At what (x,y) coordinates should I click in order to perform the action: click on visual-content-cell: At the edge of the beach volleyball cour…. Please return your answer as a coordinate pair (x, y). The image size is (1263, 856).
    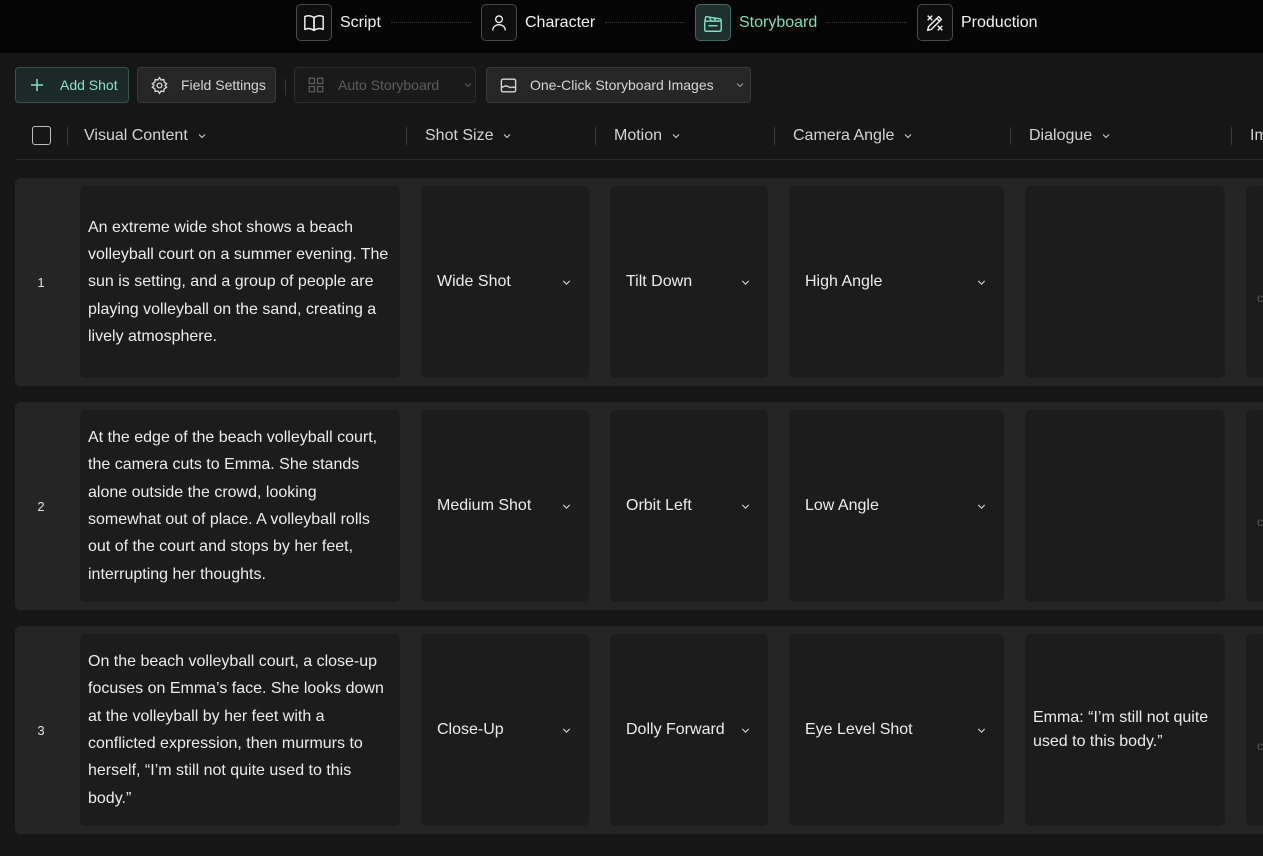
    Looking at the image, I should click on (240, 506).